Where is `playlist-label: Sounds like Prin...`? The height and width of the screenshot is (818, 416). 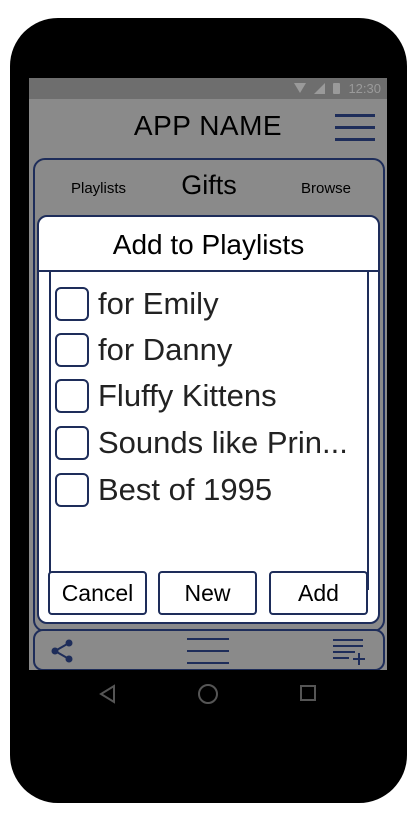 playlist-label: Sounds like Prin... is located at coordinates (223, 442).